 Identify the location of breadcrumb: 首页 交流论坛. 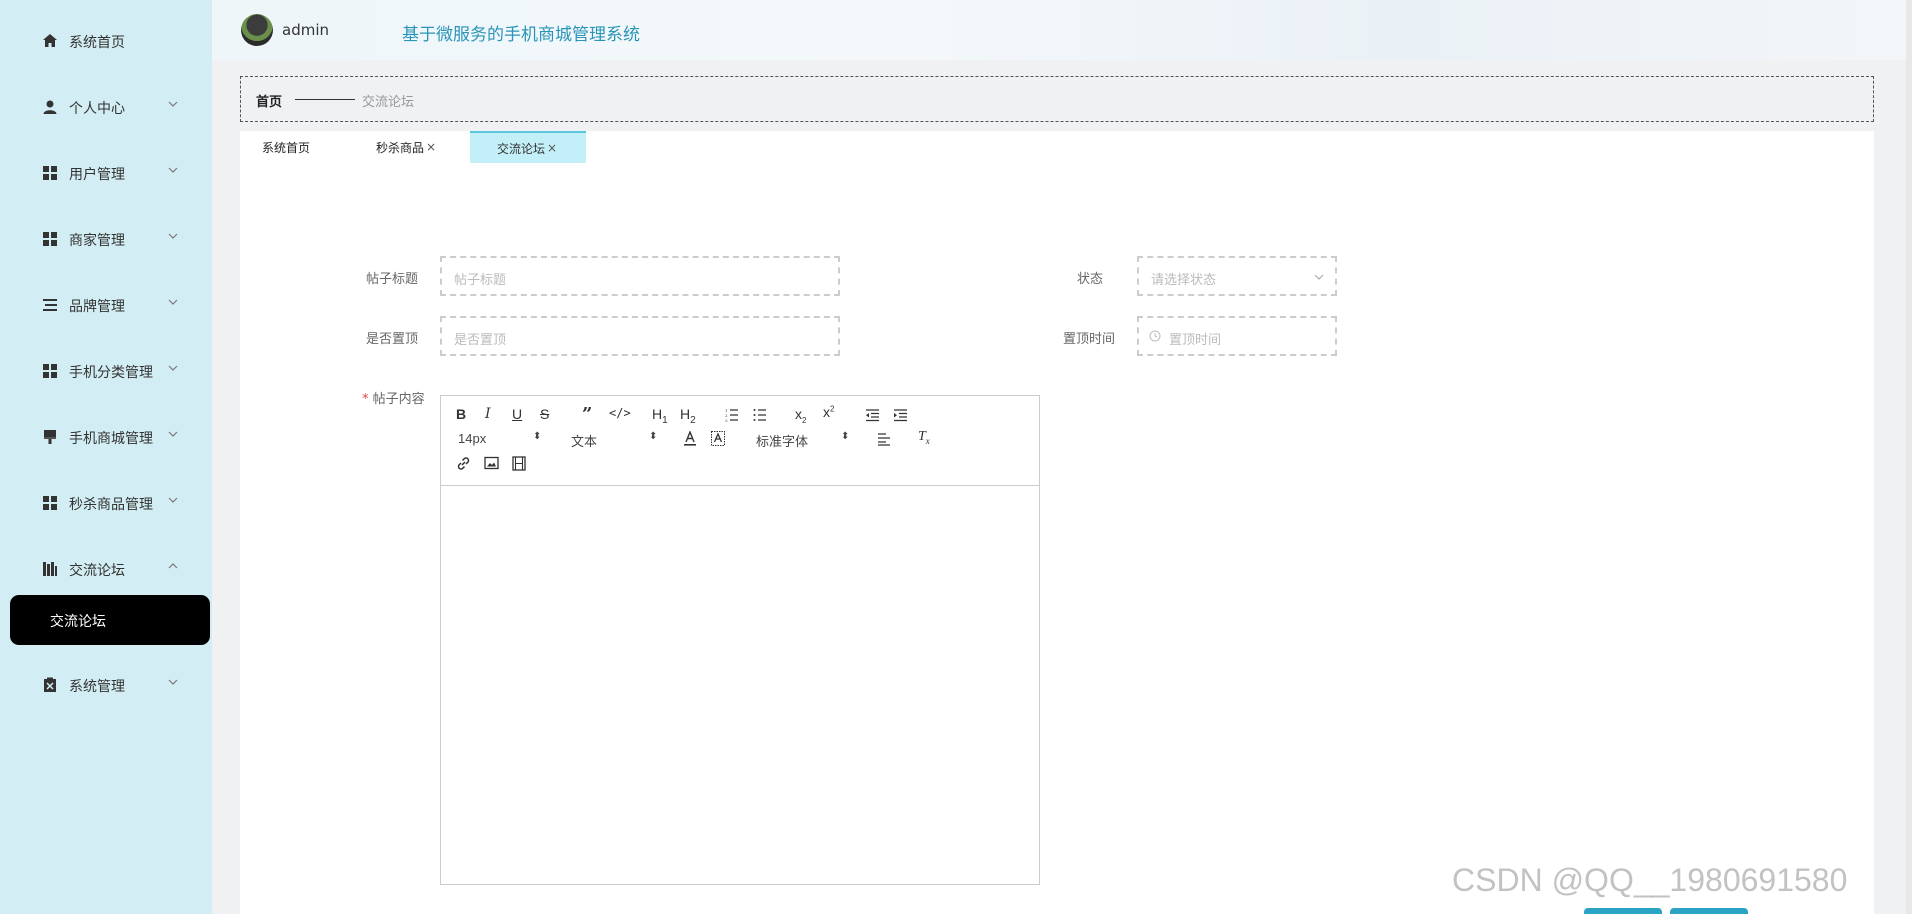
(1057, 99).